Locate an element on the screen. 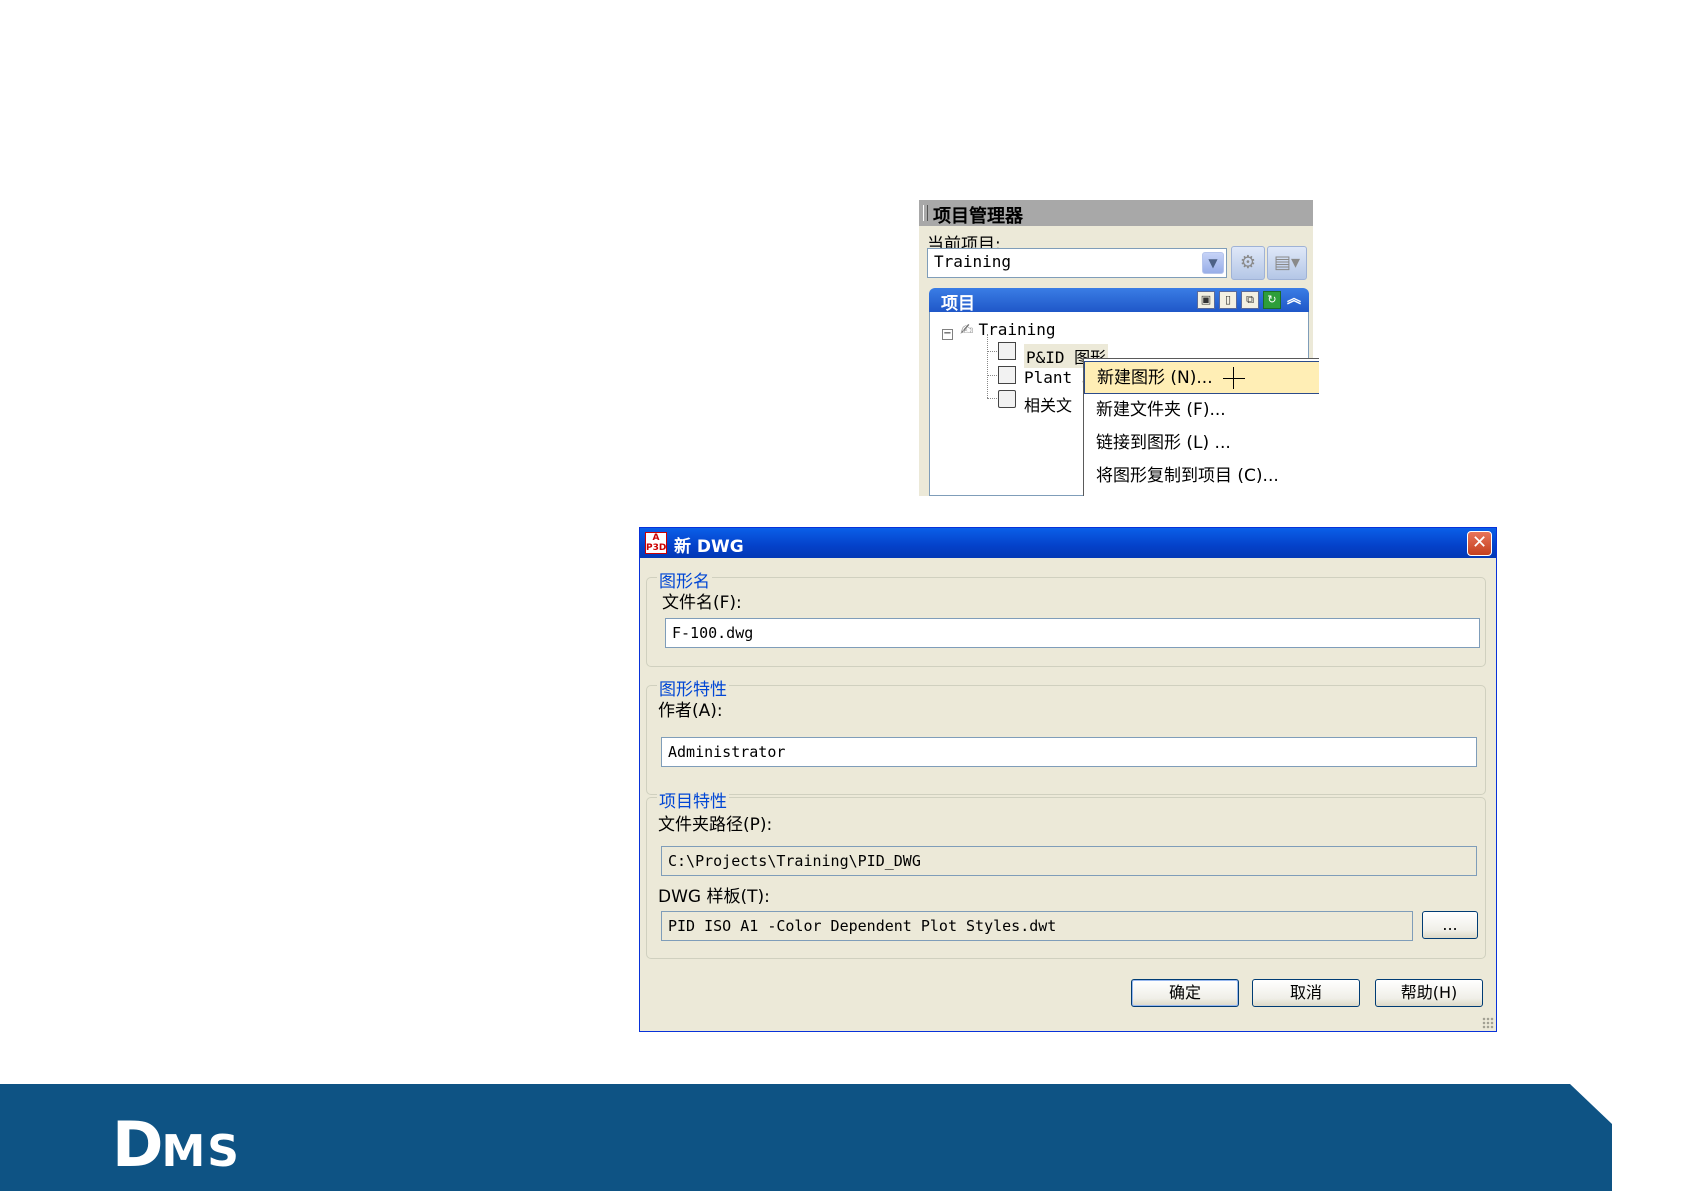  new-drawing-icon: ▯ is located at coordinates (1228, 300).